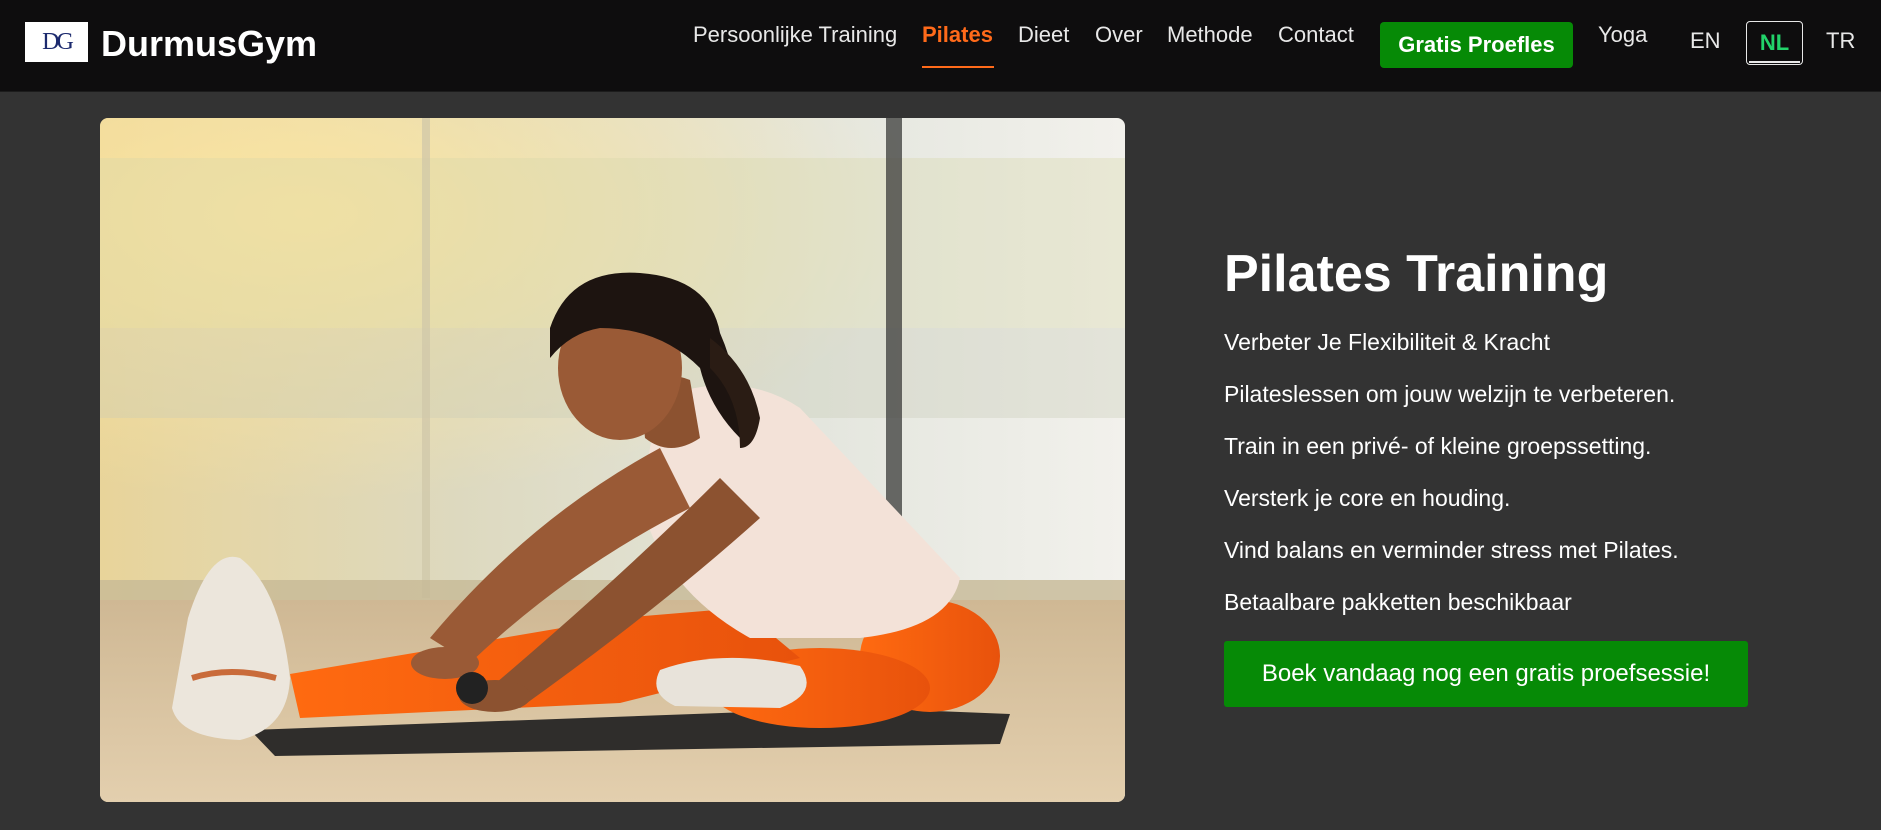  Describe the element at coordinates (1416, 274) in the screenshot. I see `page-title: Pilates Training` at that location.